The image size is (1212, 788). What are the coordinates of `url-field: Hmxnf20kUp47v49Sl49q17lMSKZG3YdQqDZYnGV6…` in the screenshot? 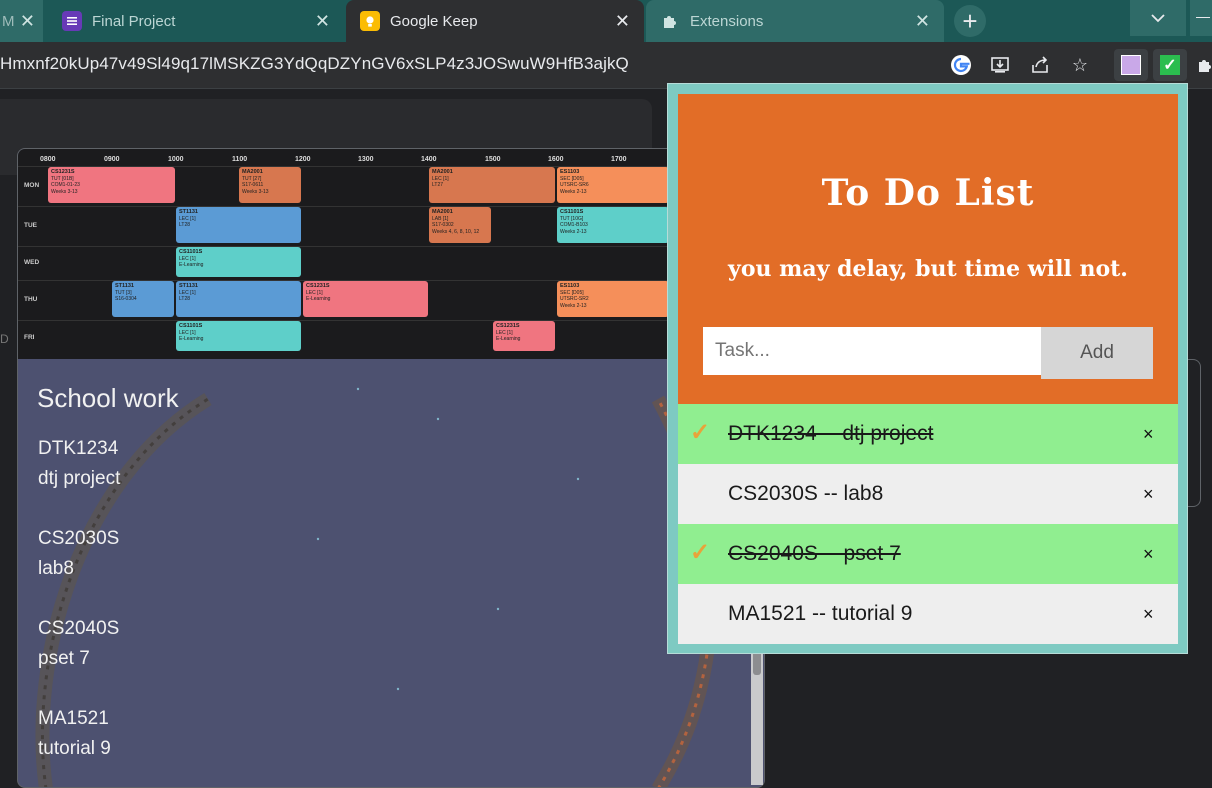 It's located at (314, 64).